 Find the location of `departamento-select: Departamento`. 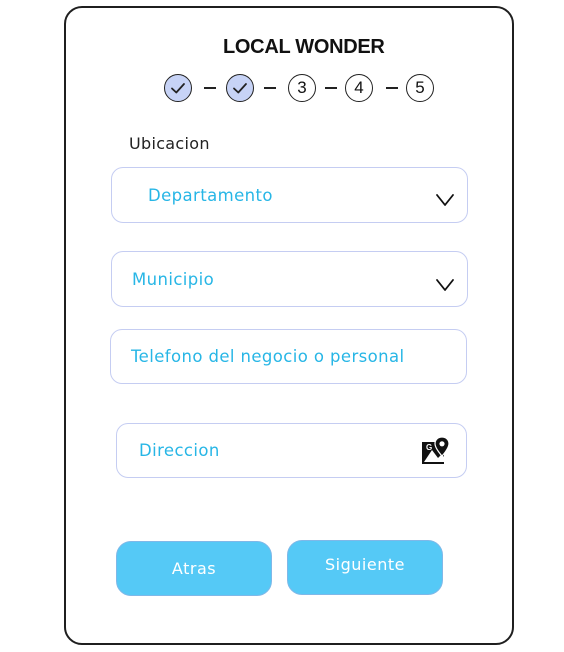

departamento-select: Departamento is located at coordinates (289, 195).